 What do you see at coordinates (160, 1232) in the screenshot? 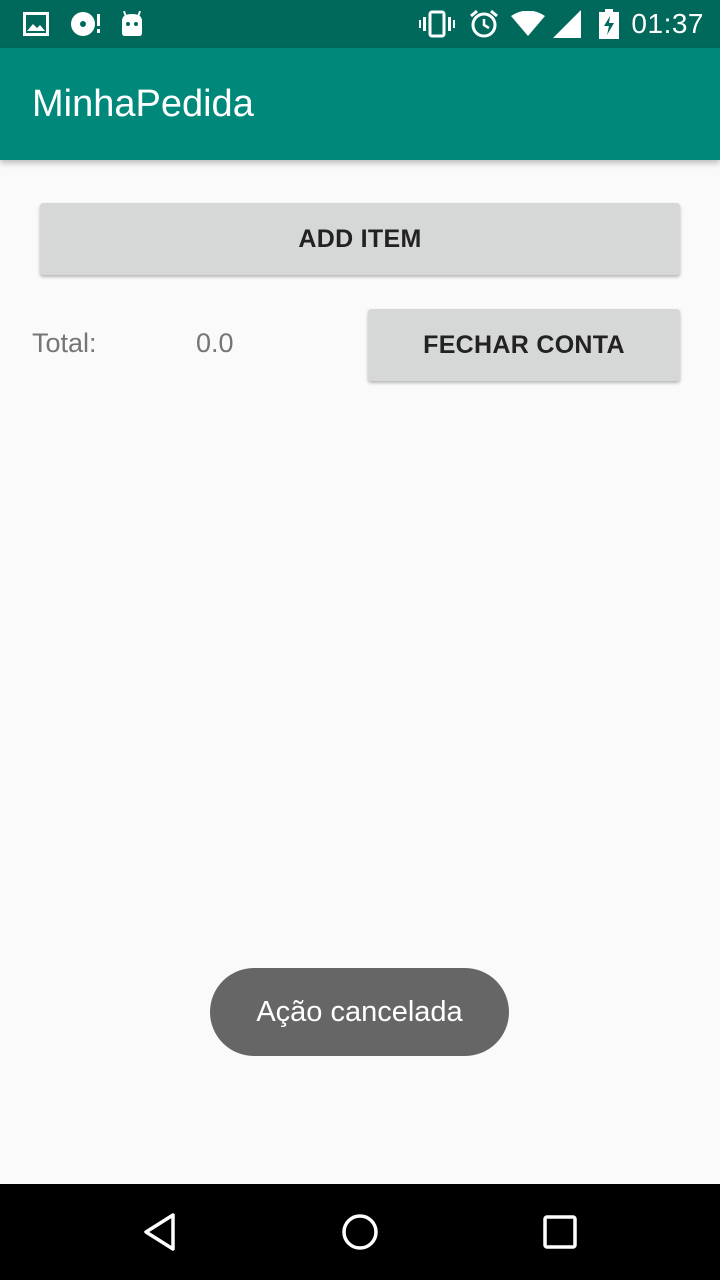
I see `back-icon` at bounding box center [160, 1232].